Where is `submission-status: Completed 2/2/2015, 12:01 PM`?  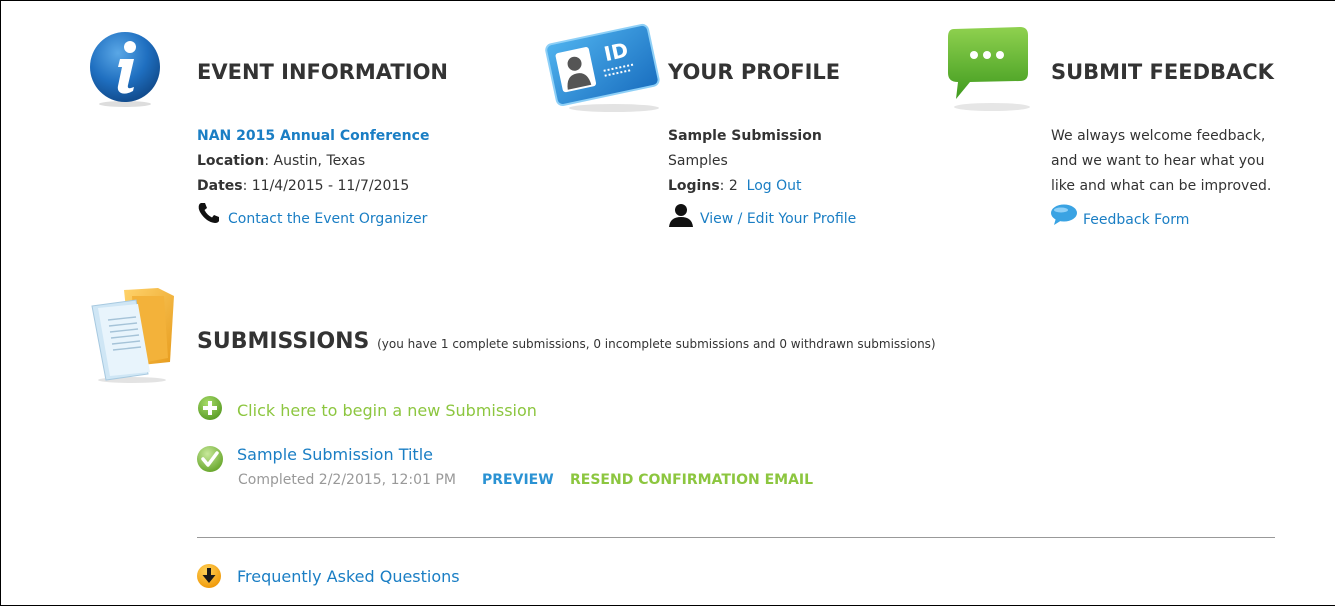
submission-status: Completed 2/2/2015, 12:01 PM is located at coordinates (347, 480).